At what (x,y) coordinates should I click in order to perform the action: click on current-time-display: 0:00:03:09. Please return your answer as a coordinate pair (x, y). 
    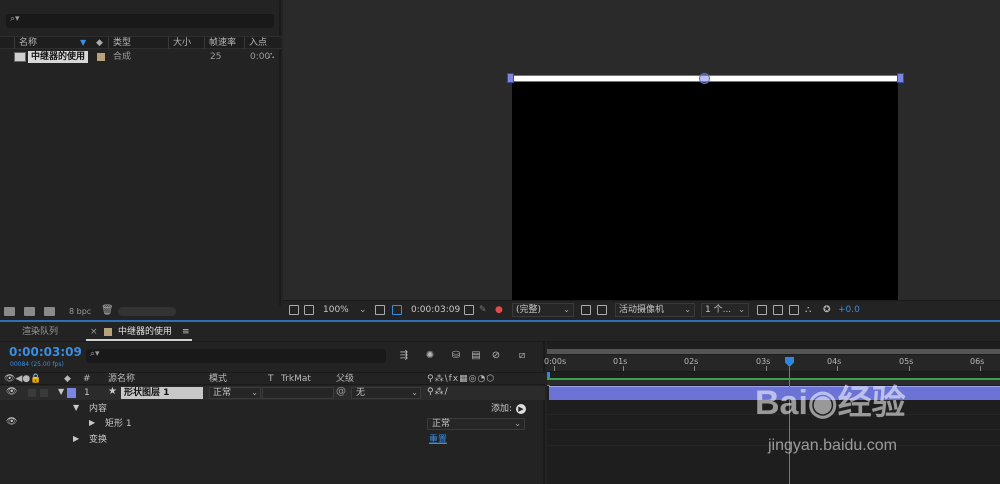
    Looking at the image, I should click on (45, 352).